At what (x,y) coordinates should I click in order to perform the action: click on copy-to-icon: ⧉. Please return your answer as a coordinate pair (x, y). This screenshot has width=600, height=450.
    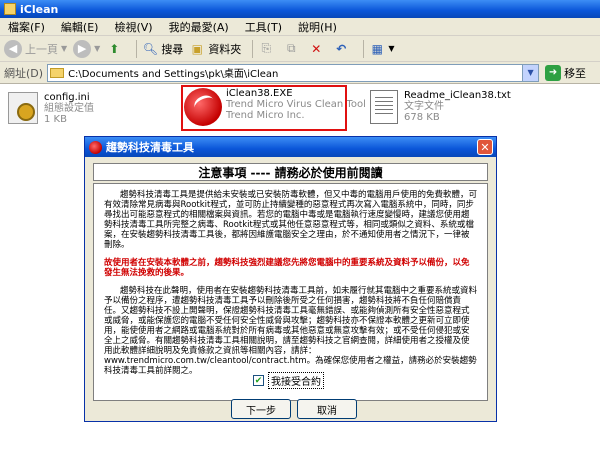
    Looking at the image, I should click on (291, 48).